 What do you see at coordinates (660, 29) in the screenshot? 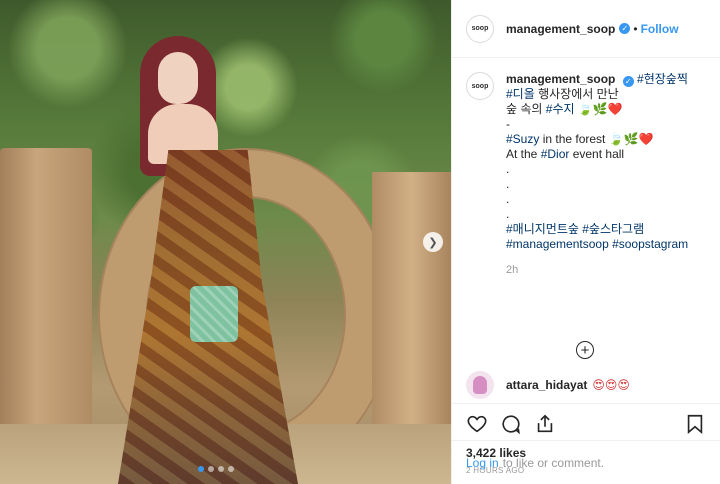
I see `follow-button: Follow` at bounding box center [660, 29].